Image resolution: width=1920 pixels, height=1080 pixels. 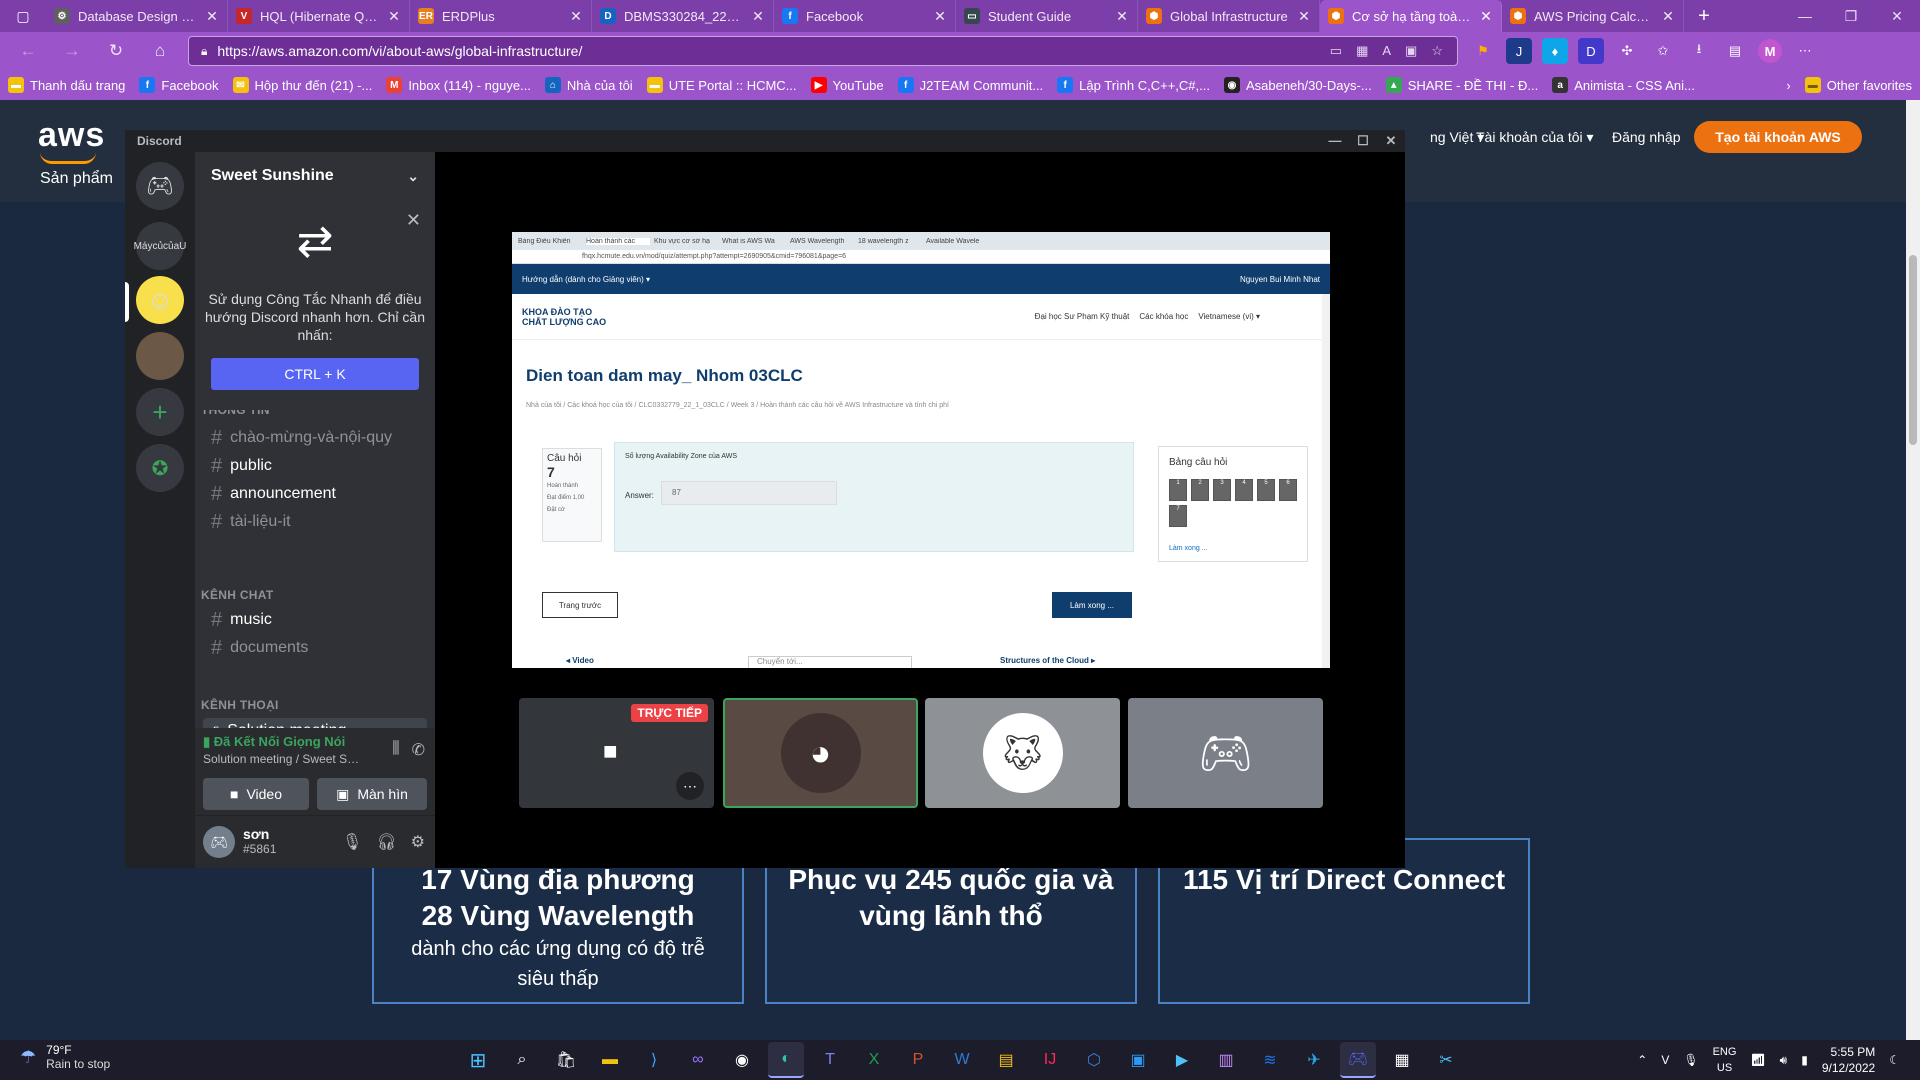 I want to click on weather-widget: ☂ 79°F Rain to stop, so click(x=65, y=1057).